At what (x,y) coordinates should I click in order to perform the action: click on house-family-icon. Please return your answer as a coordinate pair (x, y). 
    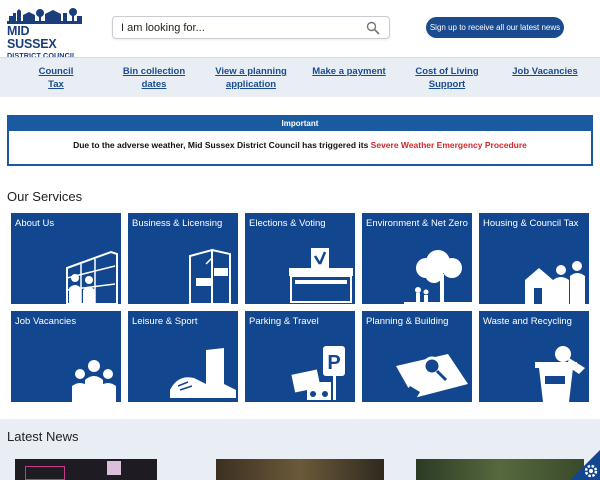
    Looking at the image, I should click on (555, 282).